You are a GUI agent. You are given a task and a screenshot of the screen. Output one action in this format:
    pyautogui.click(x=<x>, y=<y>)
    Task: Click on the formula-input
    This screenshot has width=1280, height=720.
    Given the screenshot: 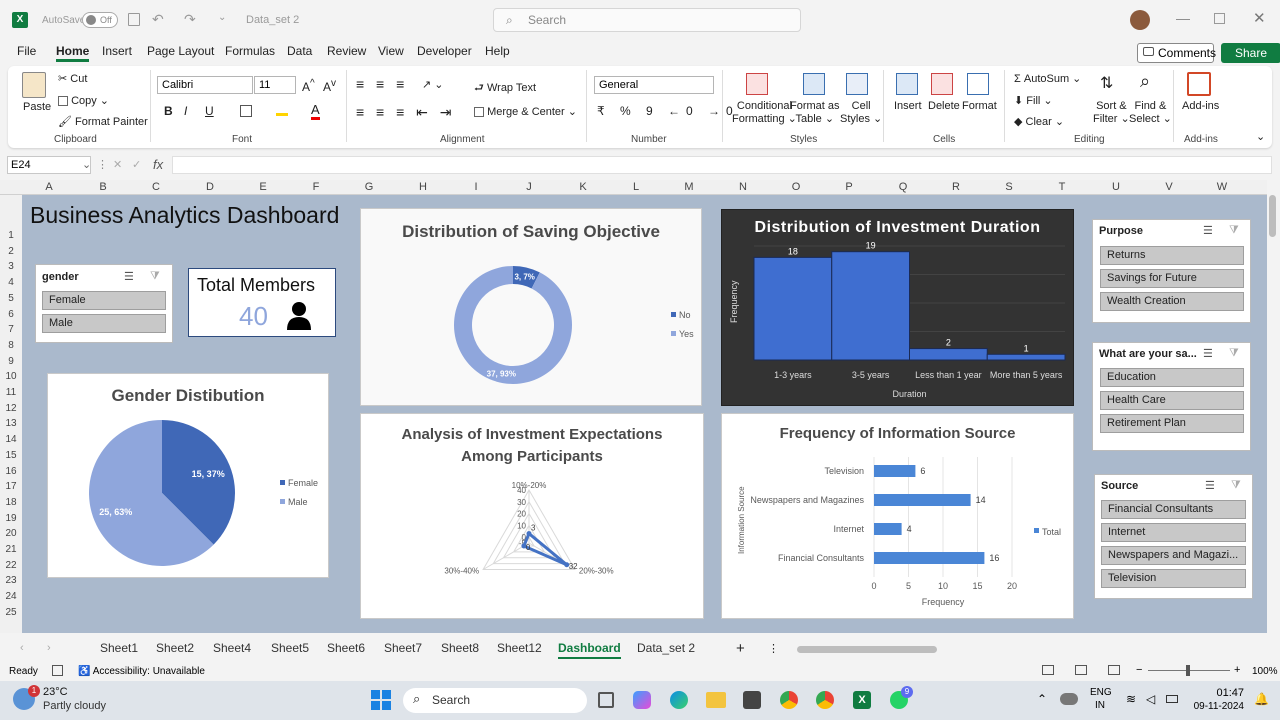 What is the action you would take?
    pyautogui.click(x=722, y=165)
    